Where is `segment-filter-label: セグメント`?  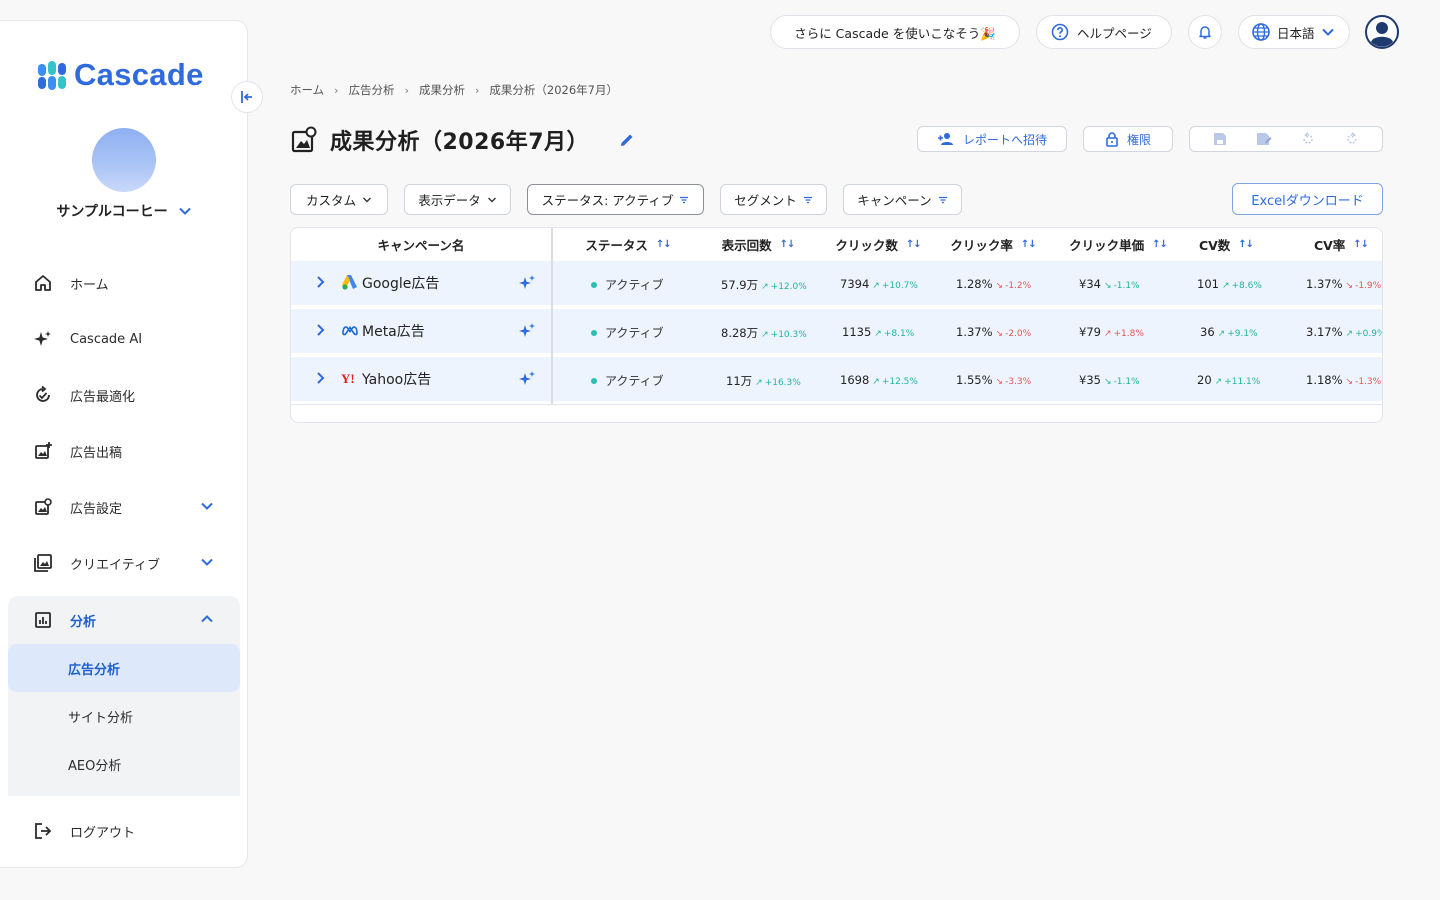
segment-filter-label: セグメント is located at coordinates (765, 200).